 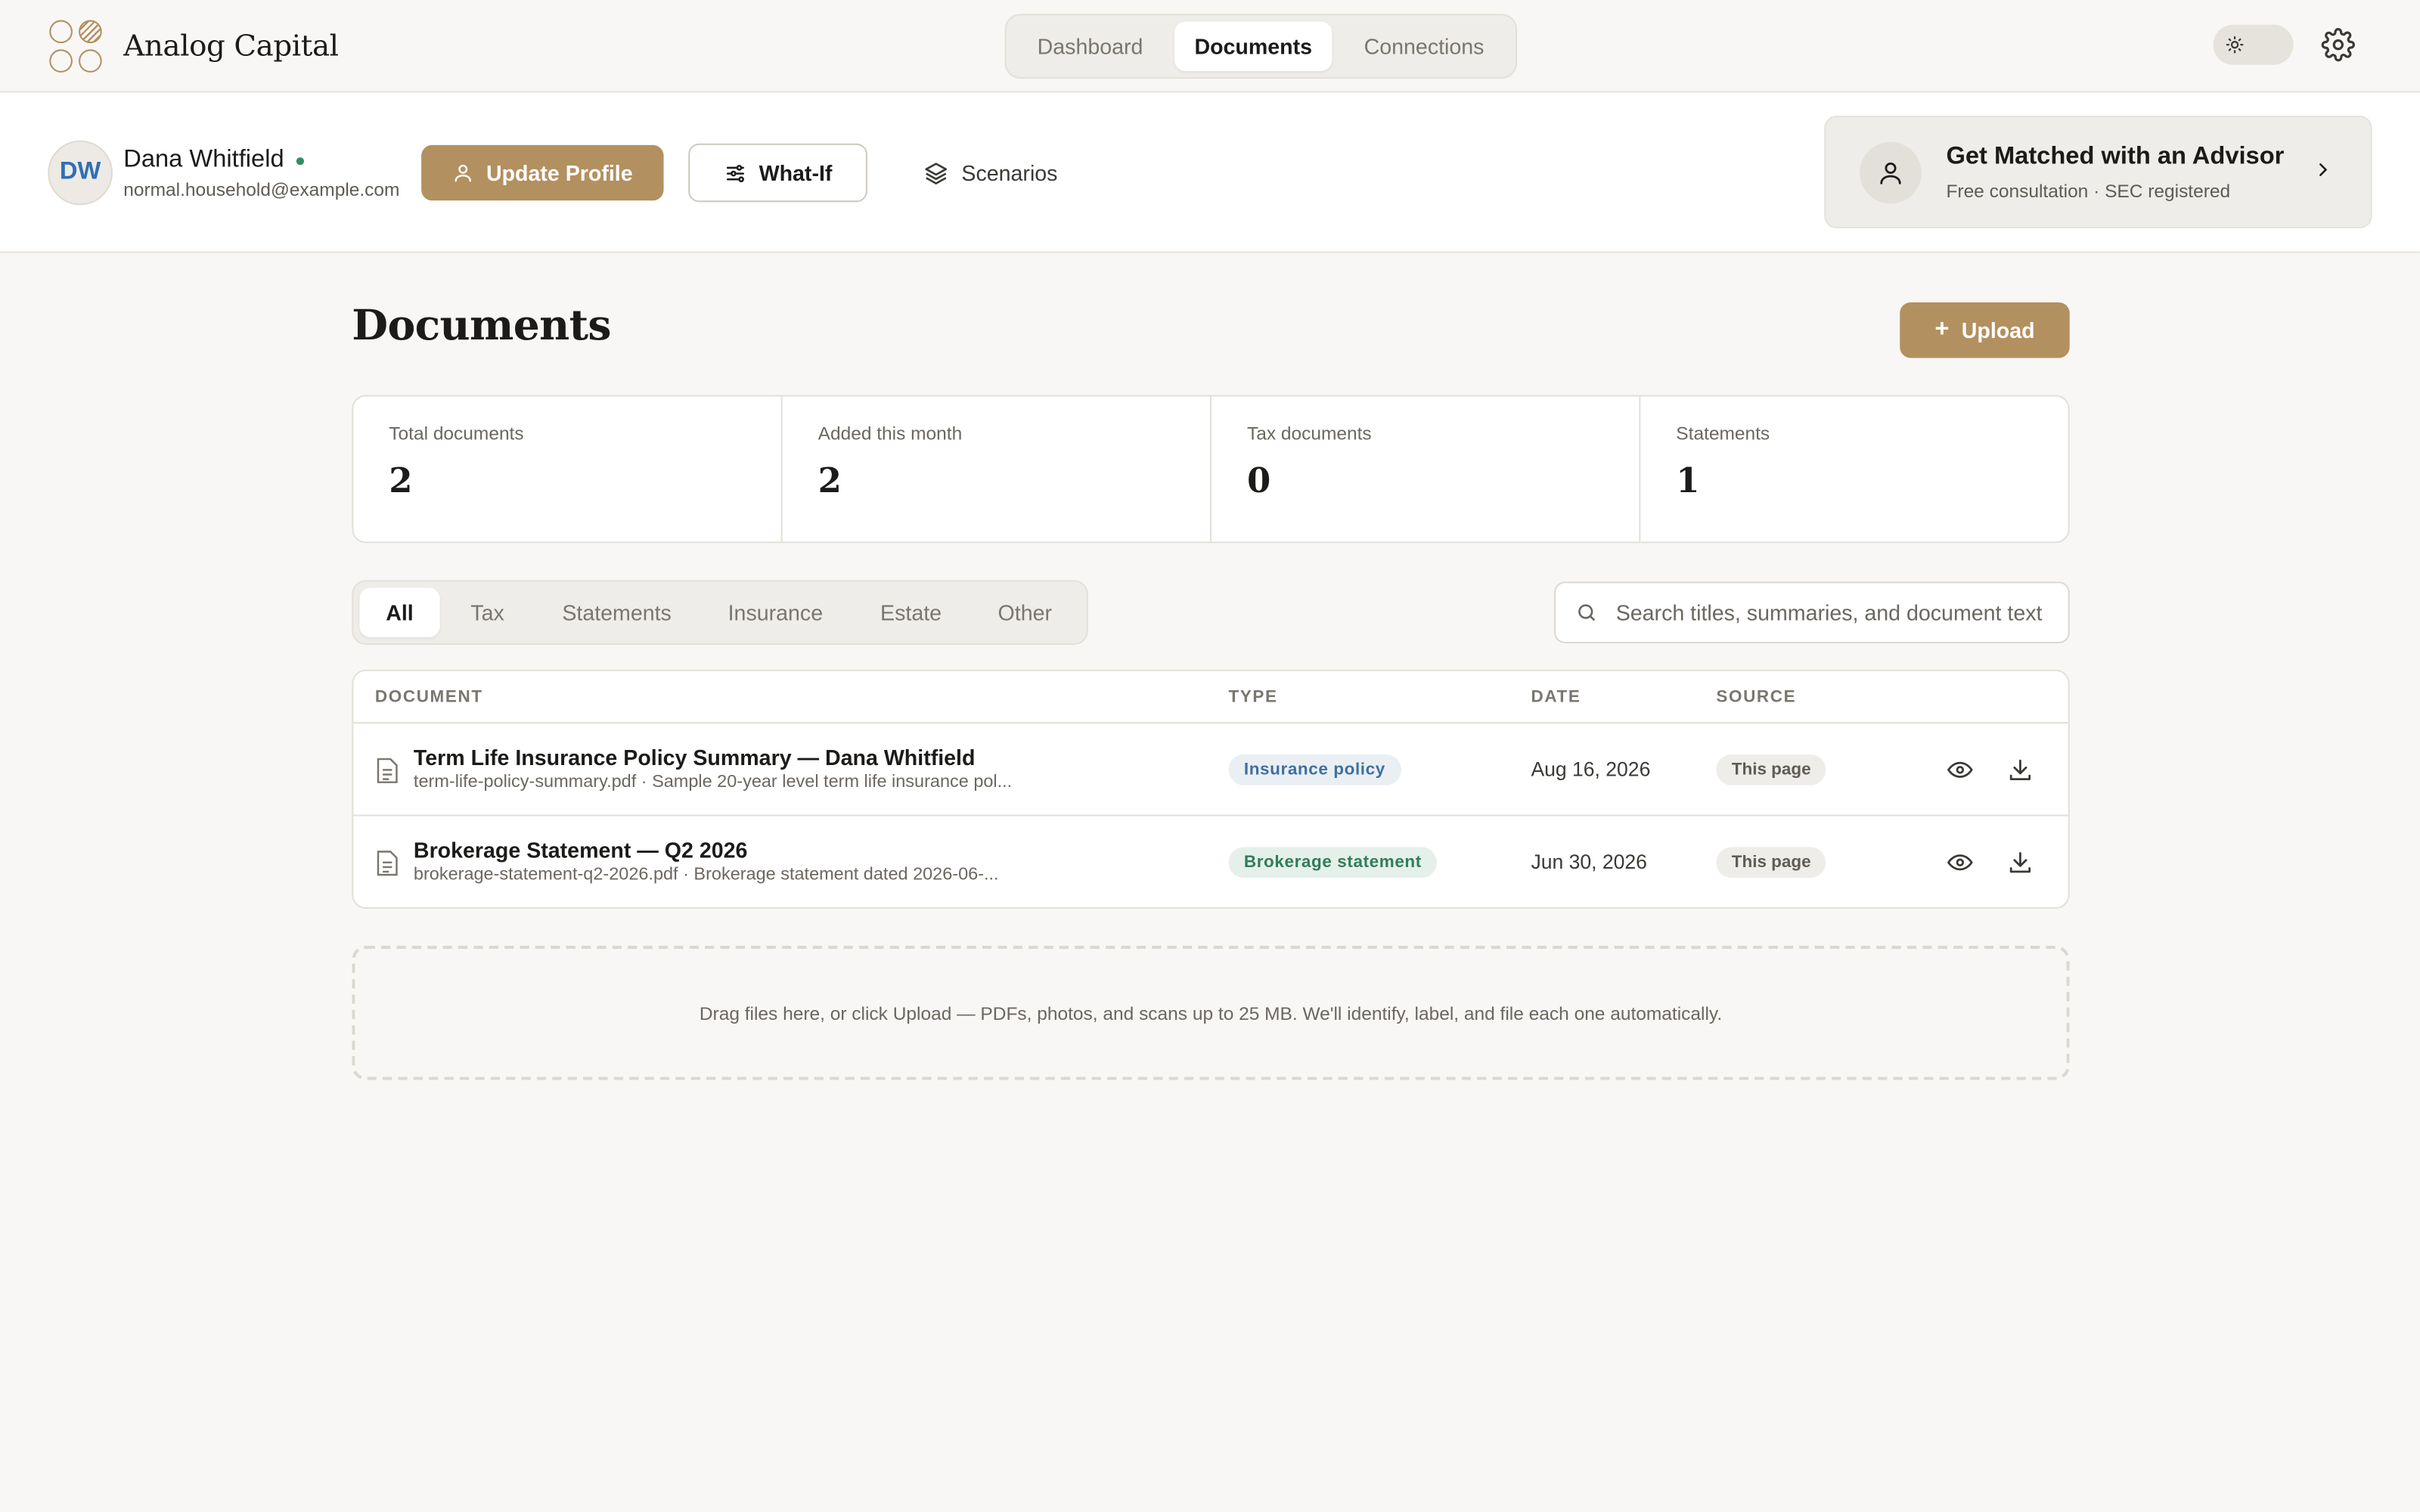 What do you see at coordinates (1589, 862) in the screenshot?
I see `document-date: Jun 30, 2026` at bounding box center [1589, 862].